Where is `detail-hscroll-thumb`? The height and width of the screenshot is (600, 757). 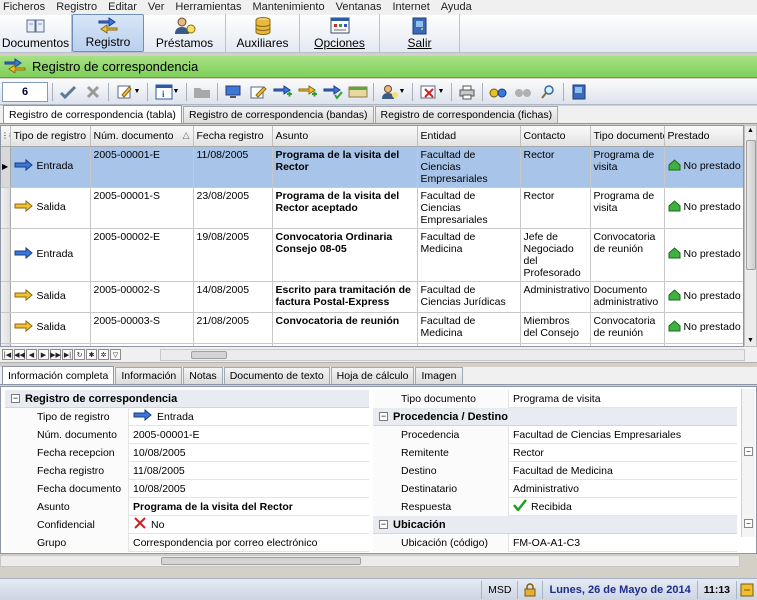
detail-hscroll-thumb is located at coordinates (261, 561).